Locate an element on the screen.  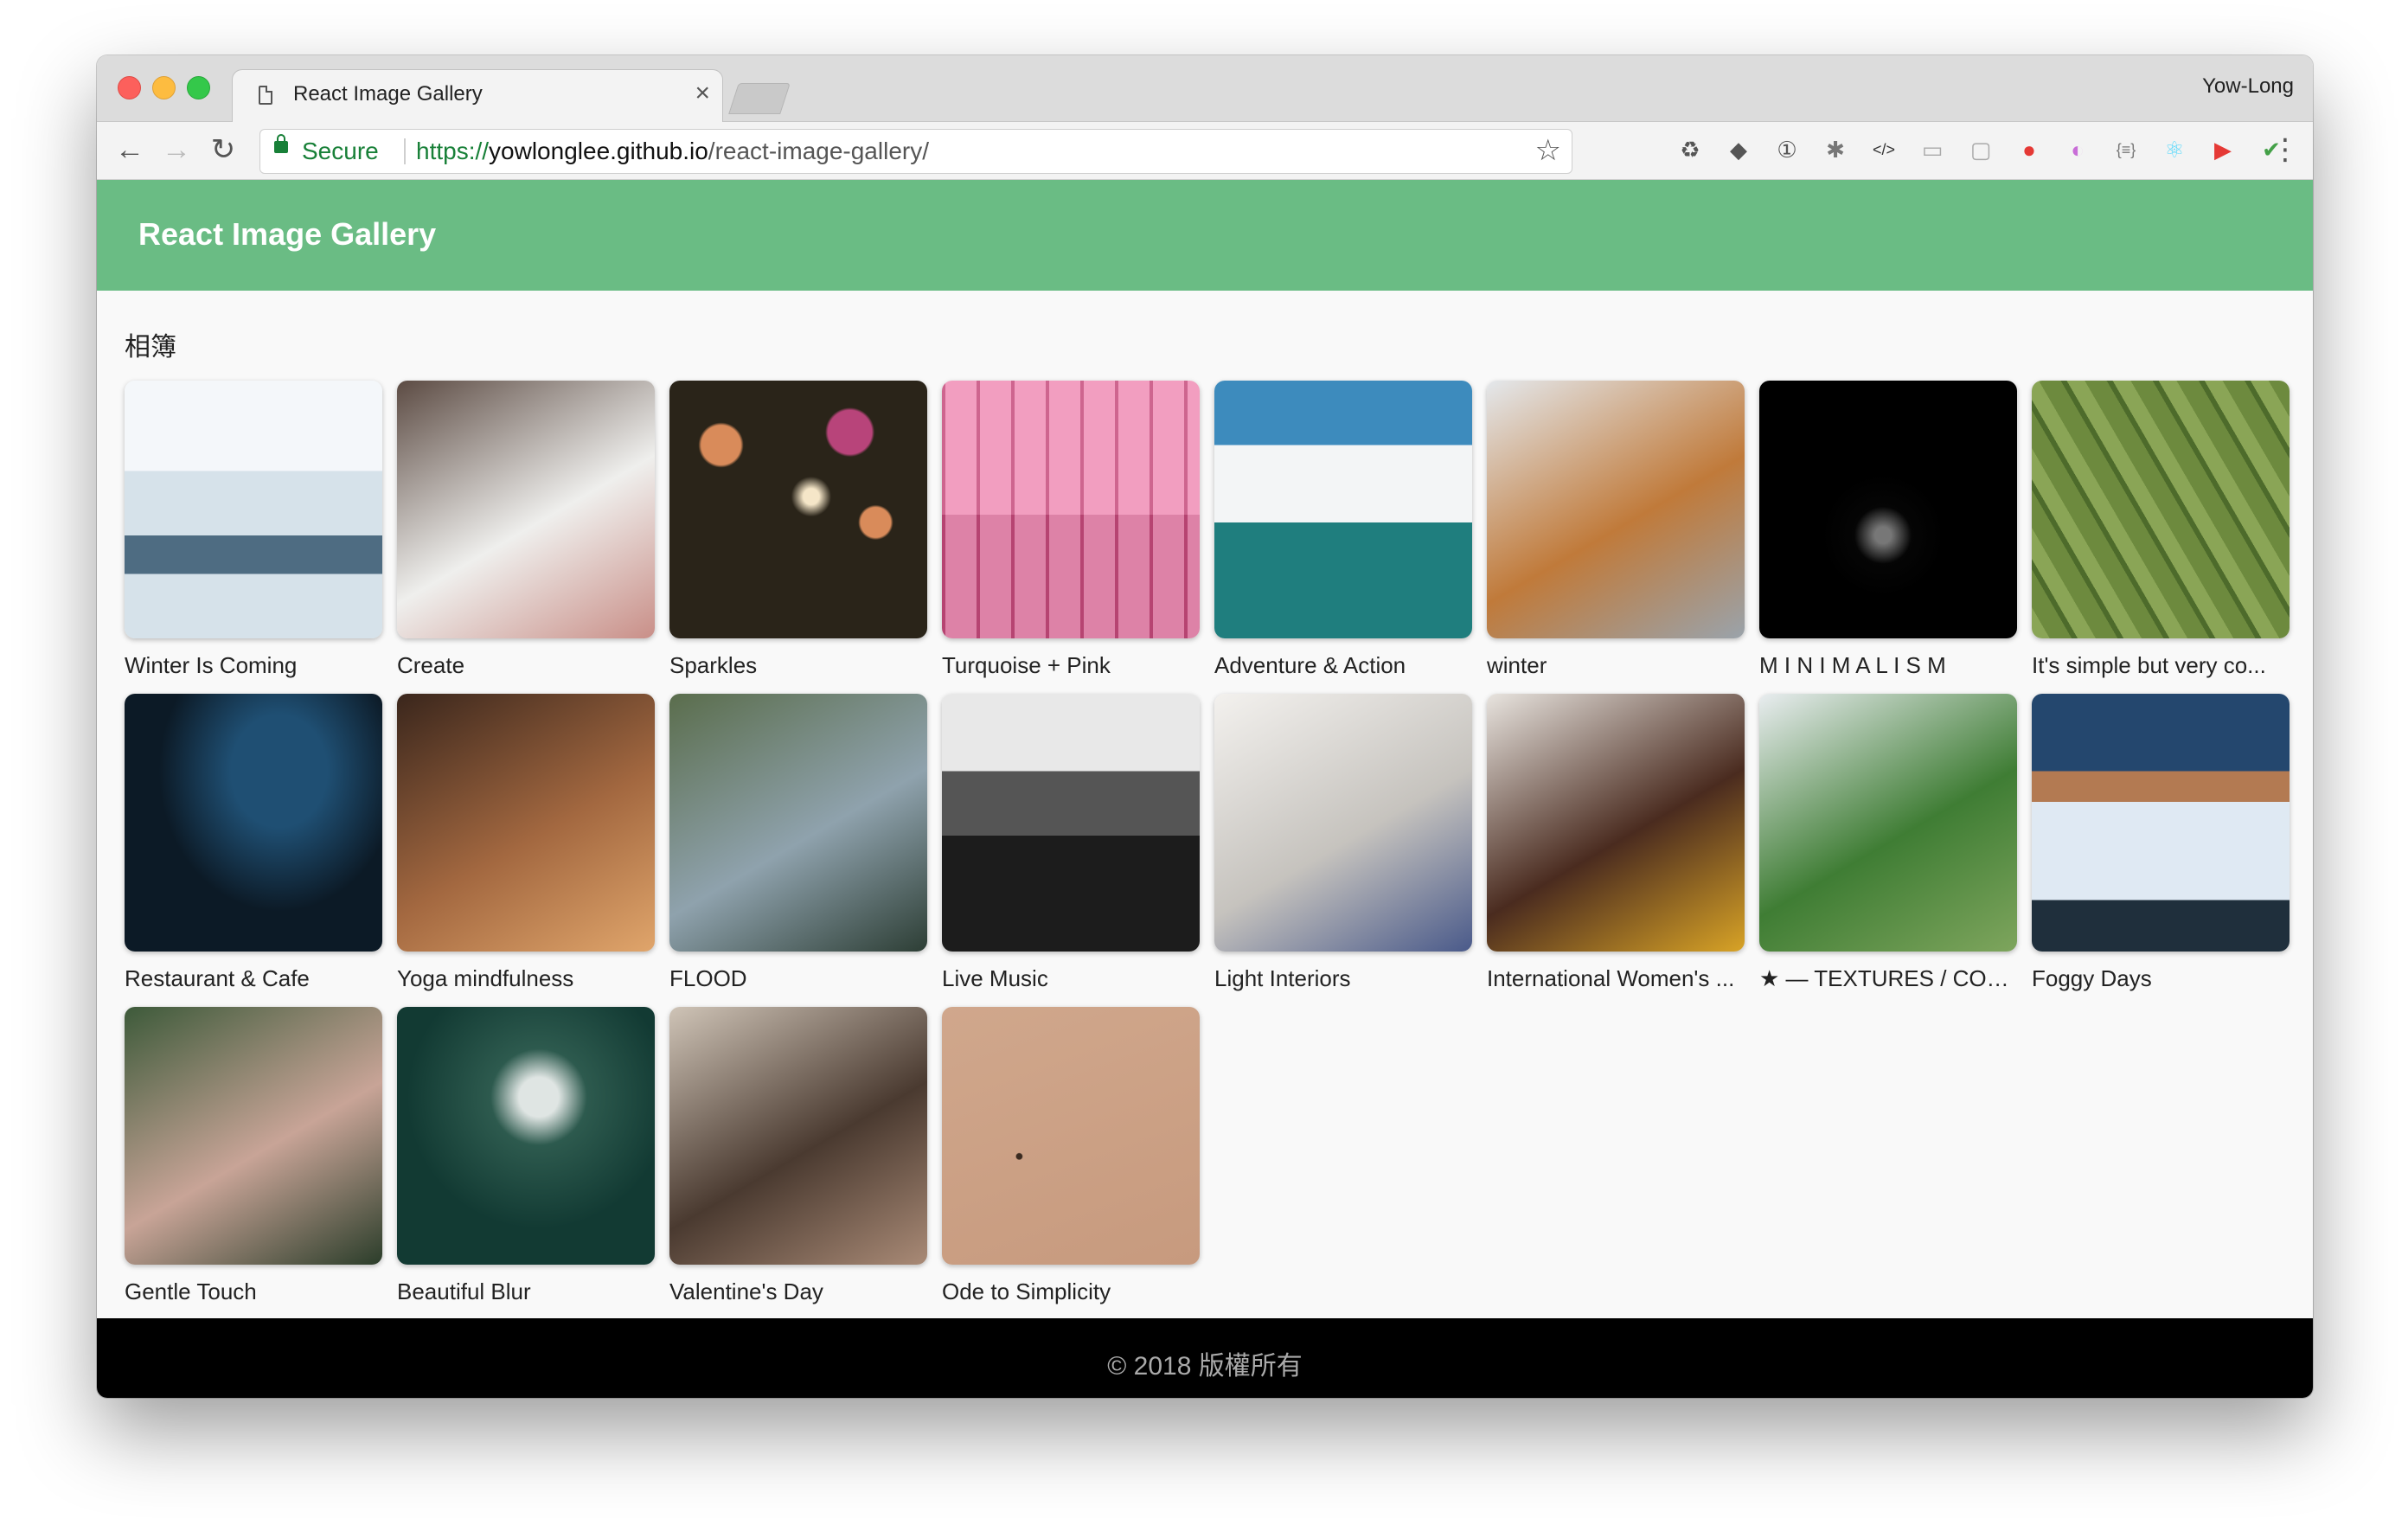
gallery-card: Adventure & Action is located at coordinates (1343, 537).